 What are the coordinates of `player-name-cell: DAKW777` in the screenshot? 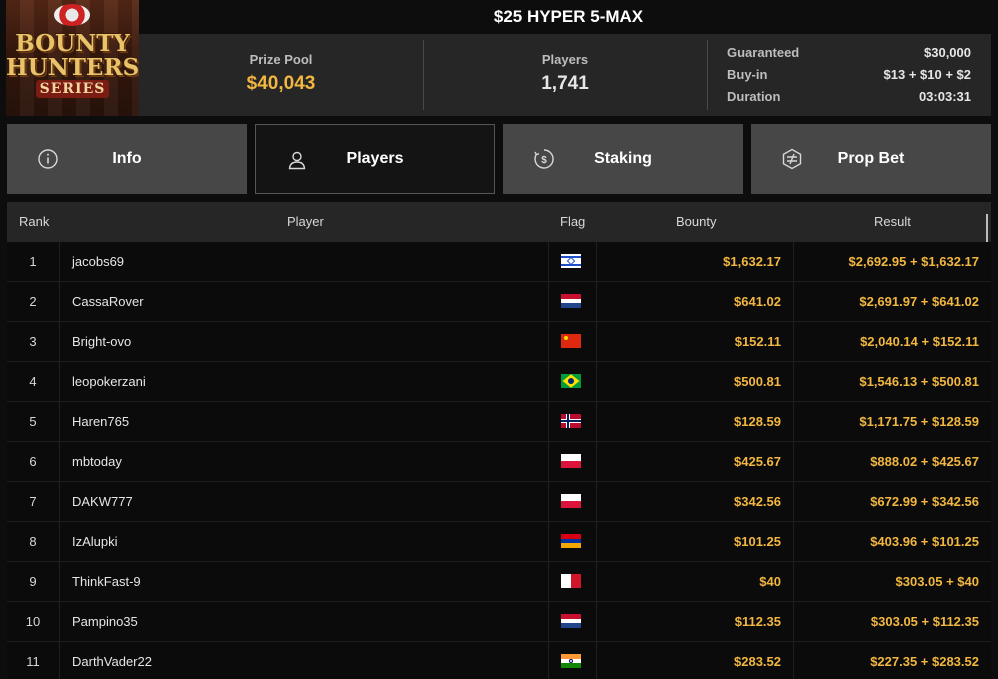 It's located at (102, 502).